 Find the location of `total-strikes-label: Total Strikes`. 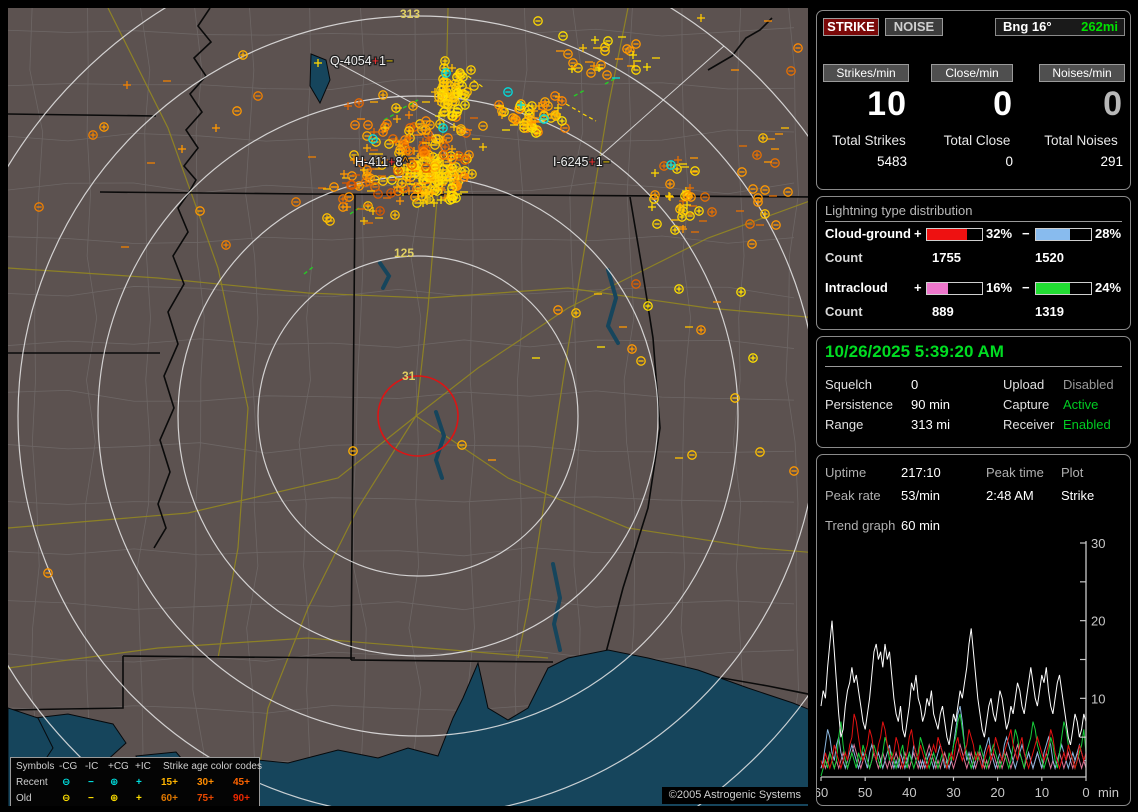

total-strikes-label: Total Strikes is located at coordinates (869, 140).